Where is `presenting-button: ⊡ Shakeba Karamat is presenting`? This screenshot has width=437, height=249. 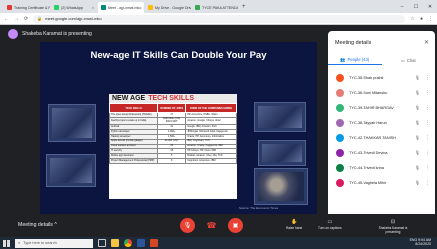
presenting-button: ⊡ Shakeba Karamat is presenting is located at coordinates (393, 226).